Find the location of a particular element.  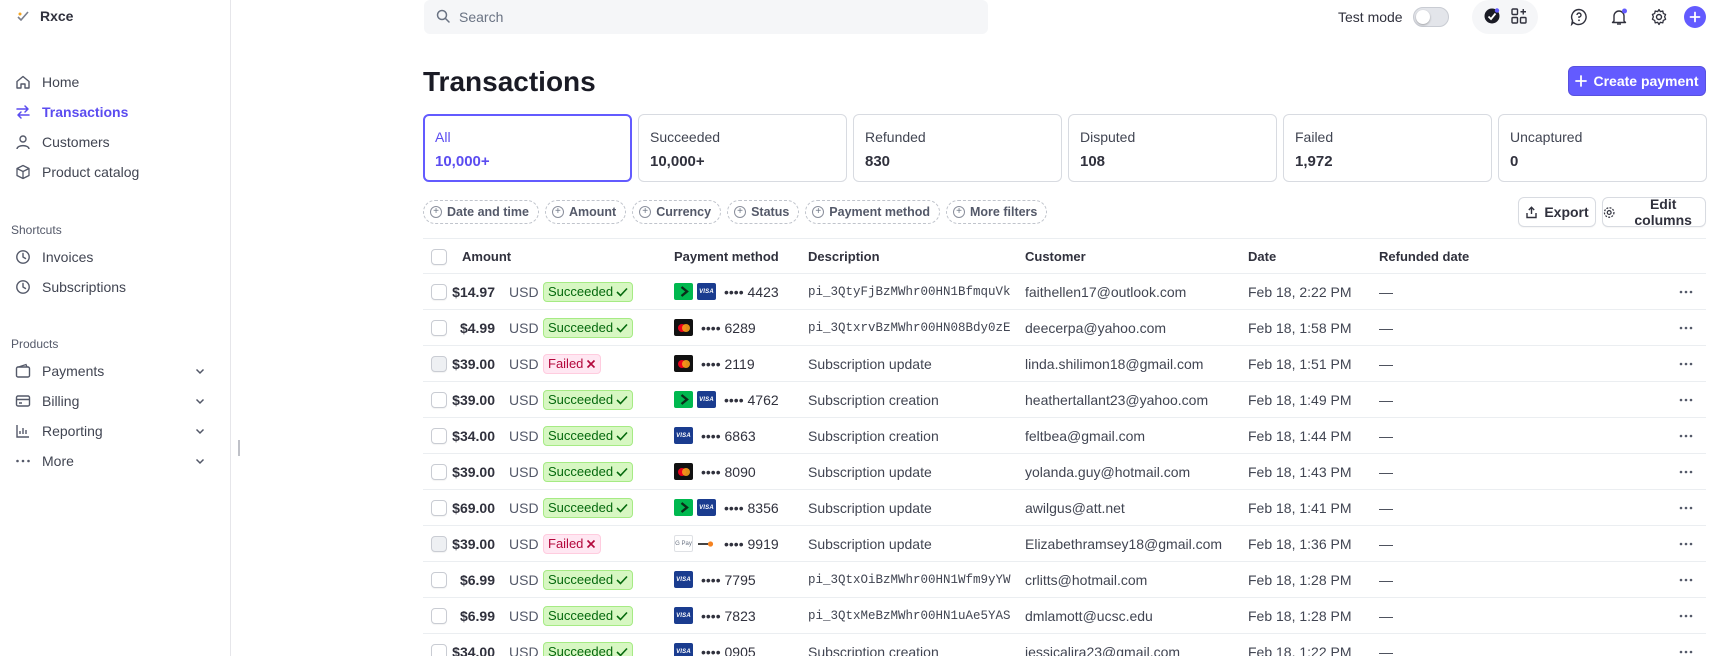

filter-date-and-time: + Date and time is located at coordinates (481, 212).